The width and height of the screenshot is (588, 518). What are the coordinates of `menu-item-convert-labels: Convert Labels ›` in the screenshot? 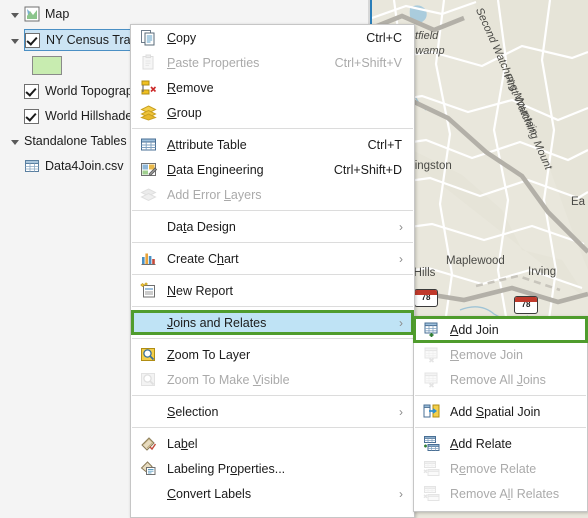 It's located at (272, 493).